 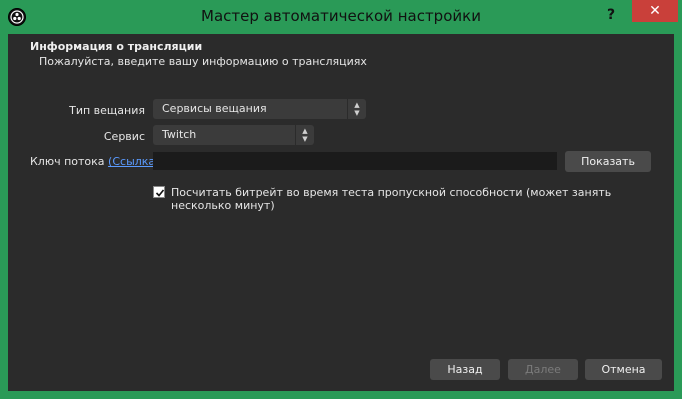 I want to click on show-key-button: Показать, so click(x=608, y=161).